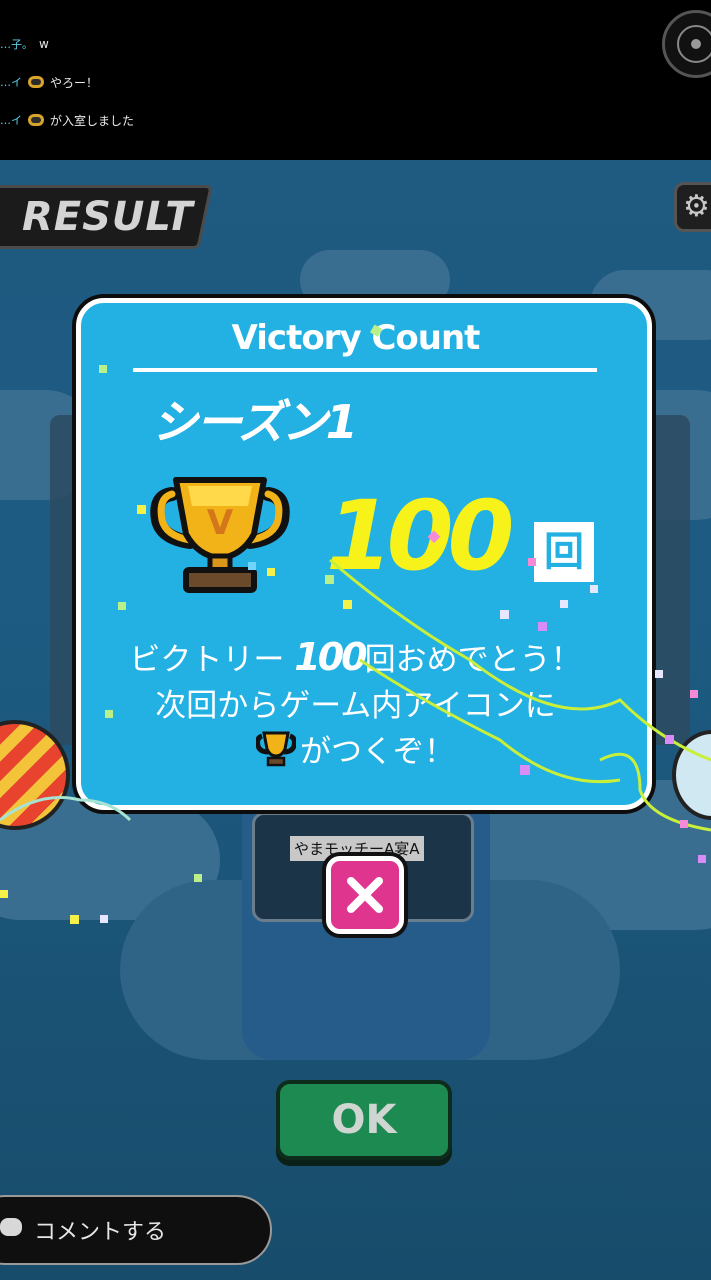 The width and height of the screenshot is (711, 1280). I want to click on chat-user-name: …子。, so click(16, 44).